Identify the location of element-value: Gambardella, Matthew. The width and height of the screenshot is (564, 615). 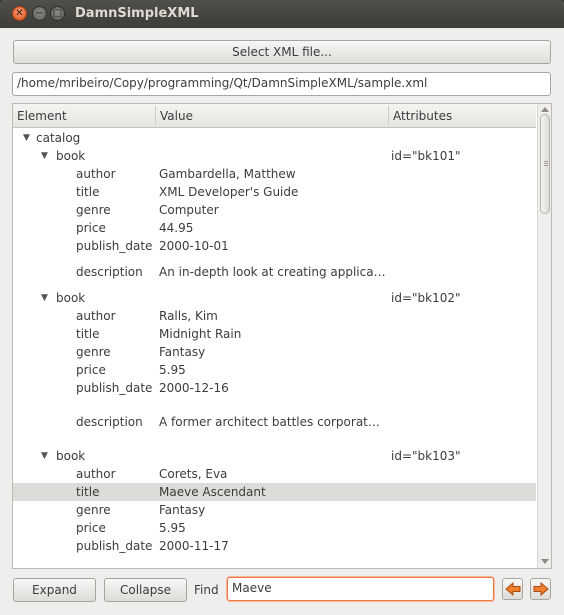
(227, 174).